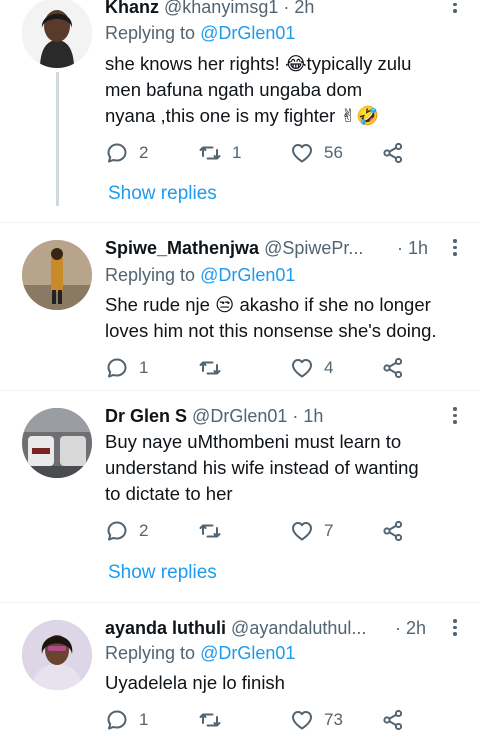  I want to click on tweet-header: Khanz @khanyimsg1 · 2h, so click(272, 9).